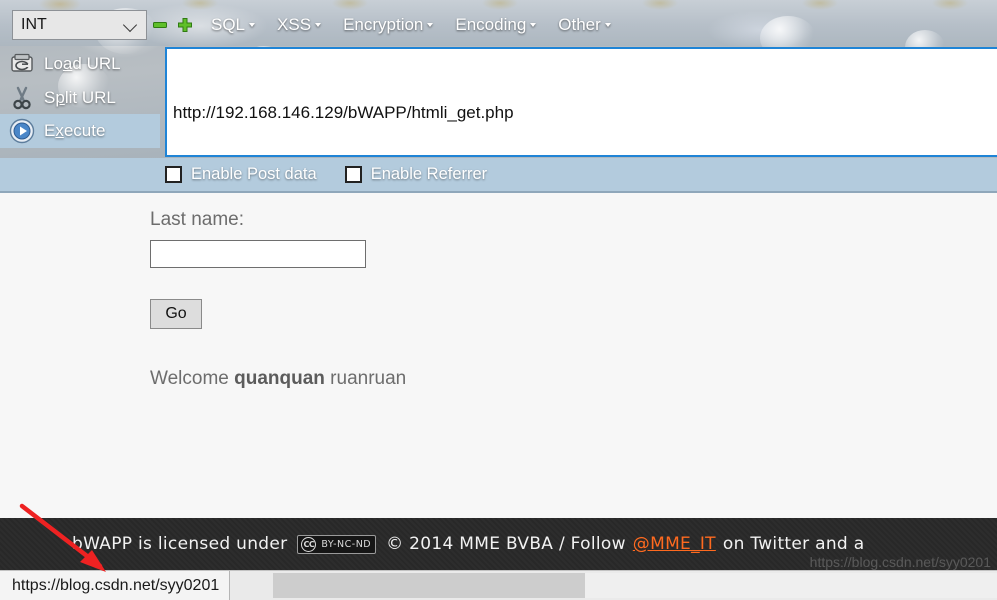 This screenshot has width=997, height=600. Describe the element at coordinates (258, 254) in the screenshot. I see `lastname-input` at that location.